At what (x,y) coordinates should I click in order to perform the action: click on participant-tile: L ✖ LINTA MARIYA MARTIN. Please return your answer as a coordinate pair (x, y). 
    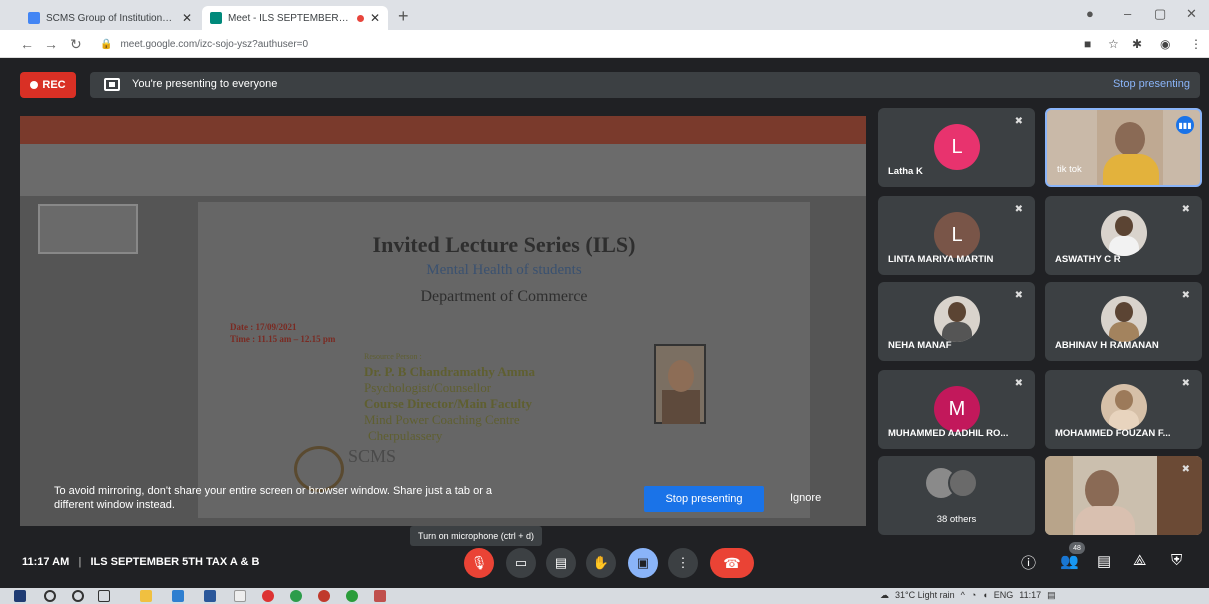
    Looking at the image, I should click on (956, 235).